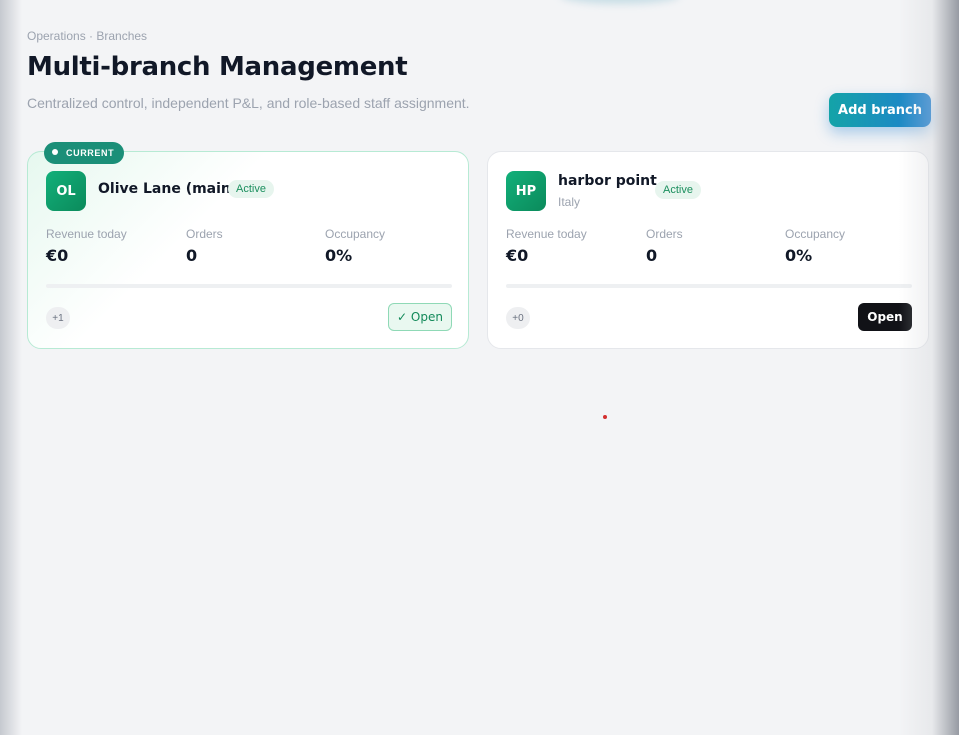 This screenshot has height=735, width=959. Describe the element at coordinates (420, 317) in the screenshot. I see `open-branch-button: ✓ Open` at that location.